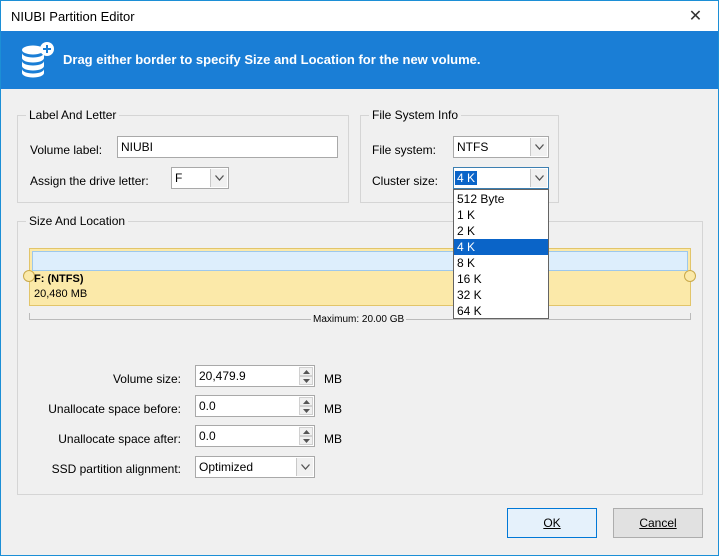 Image resolution: width=719 pixels, height=556 pixels. I want to click on unalloc-after-caption: Unallocate space after:, so click(119, 439).